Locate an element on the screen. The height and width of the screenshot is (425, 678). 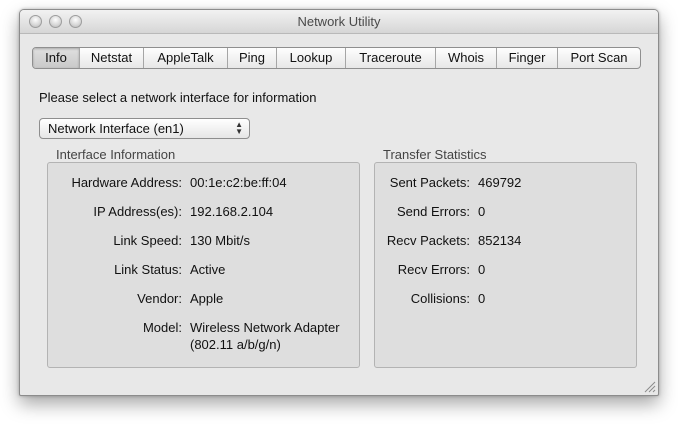
window-title: Network Utility is located at coordinates (339, 21).